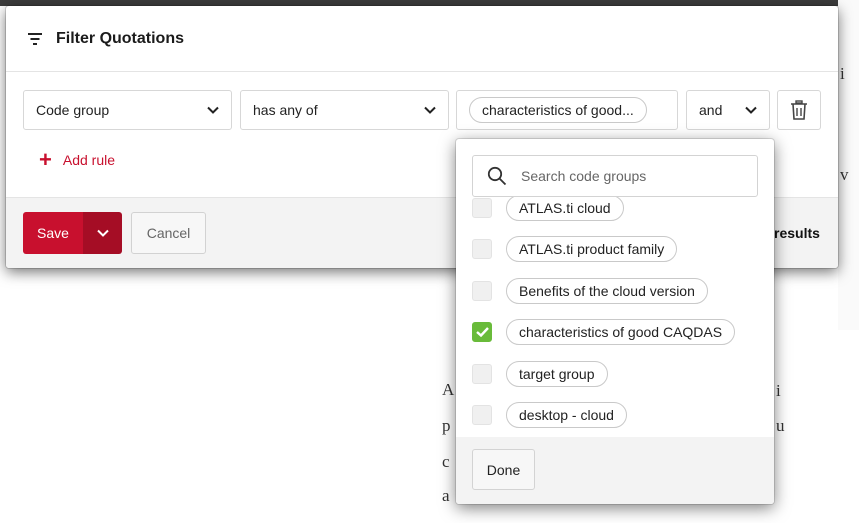 The height and width of the screenshot is (523, 859). I want to click on add-rule-button: + Add rule, so click(77, 160).